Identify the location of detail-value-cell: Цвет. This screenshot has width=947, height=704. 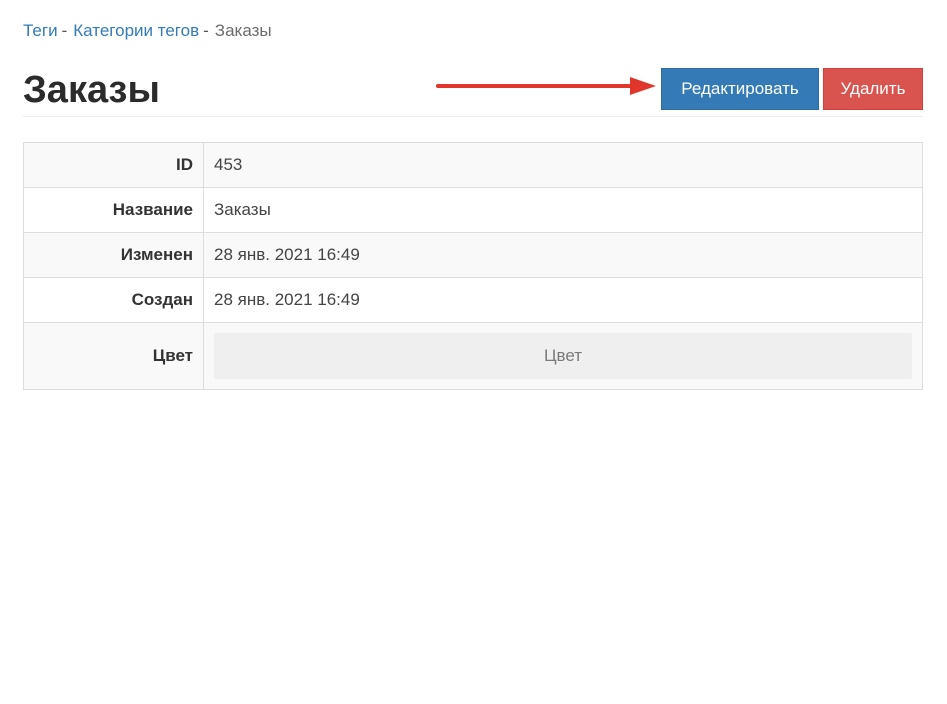
(563, 356).